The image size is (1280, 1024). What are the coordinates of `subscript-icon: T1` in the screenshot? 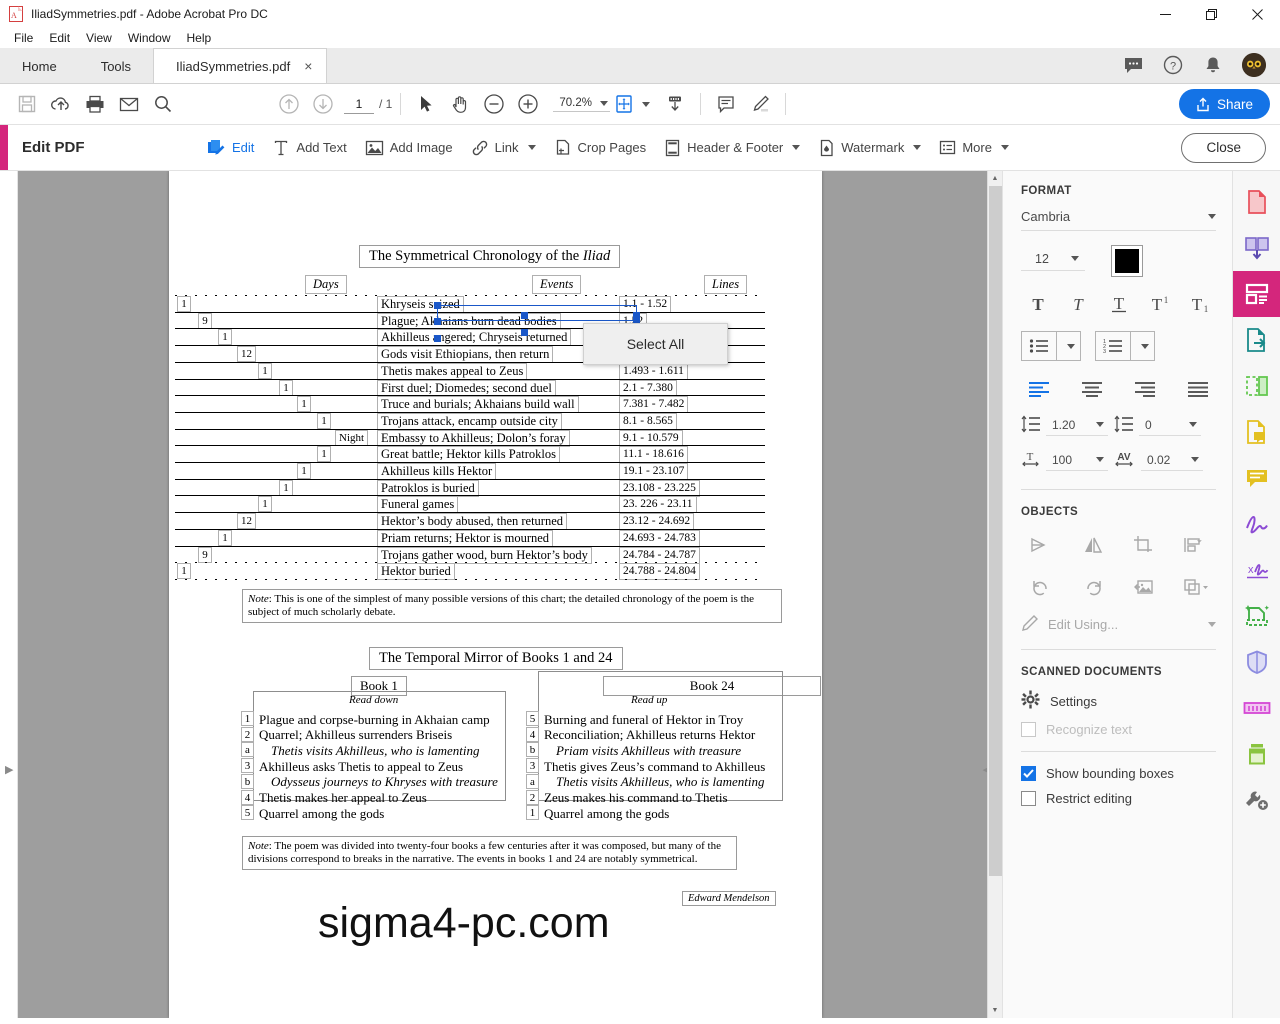 It's located at (1199, 304).